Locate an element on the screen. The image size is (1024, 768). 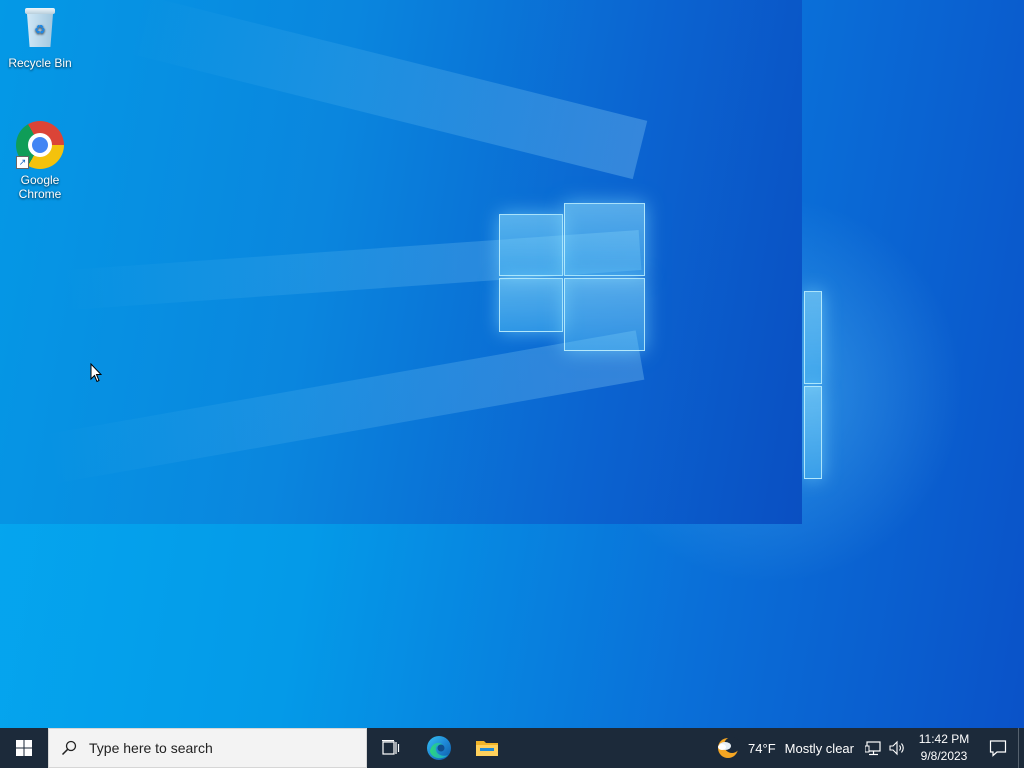
volume-tray-button is located at coordinates (898, 748).